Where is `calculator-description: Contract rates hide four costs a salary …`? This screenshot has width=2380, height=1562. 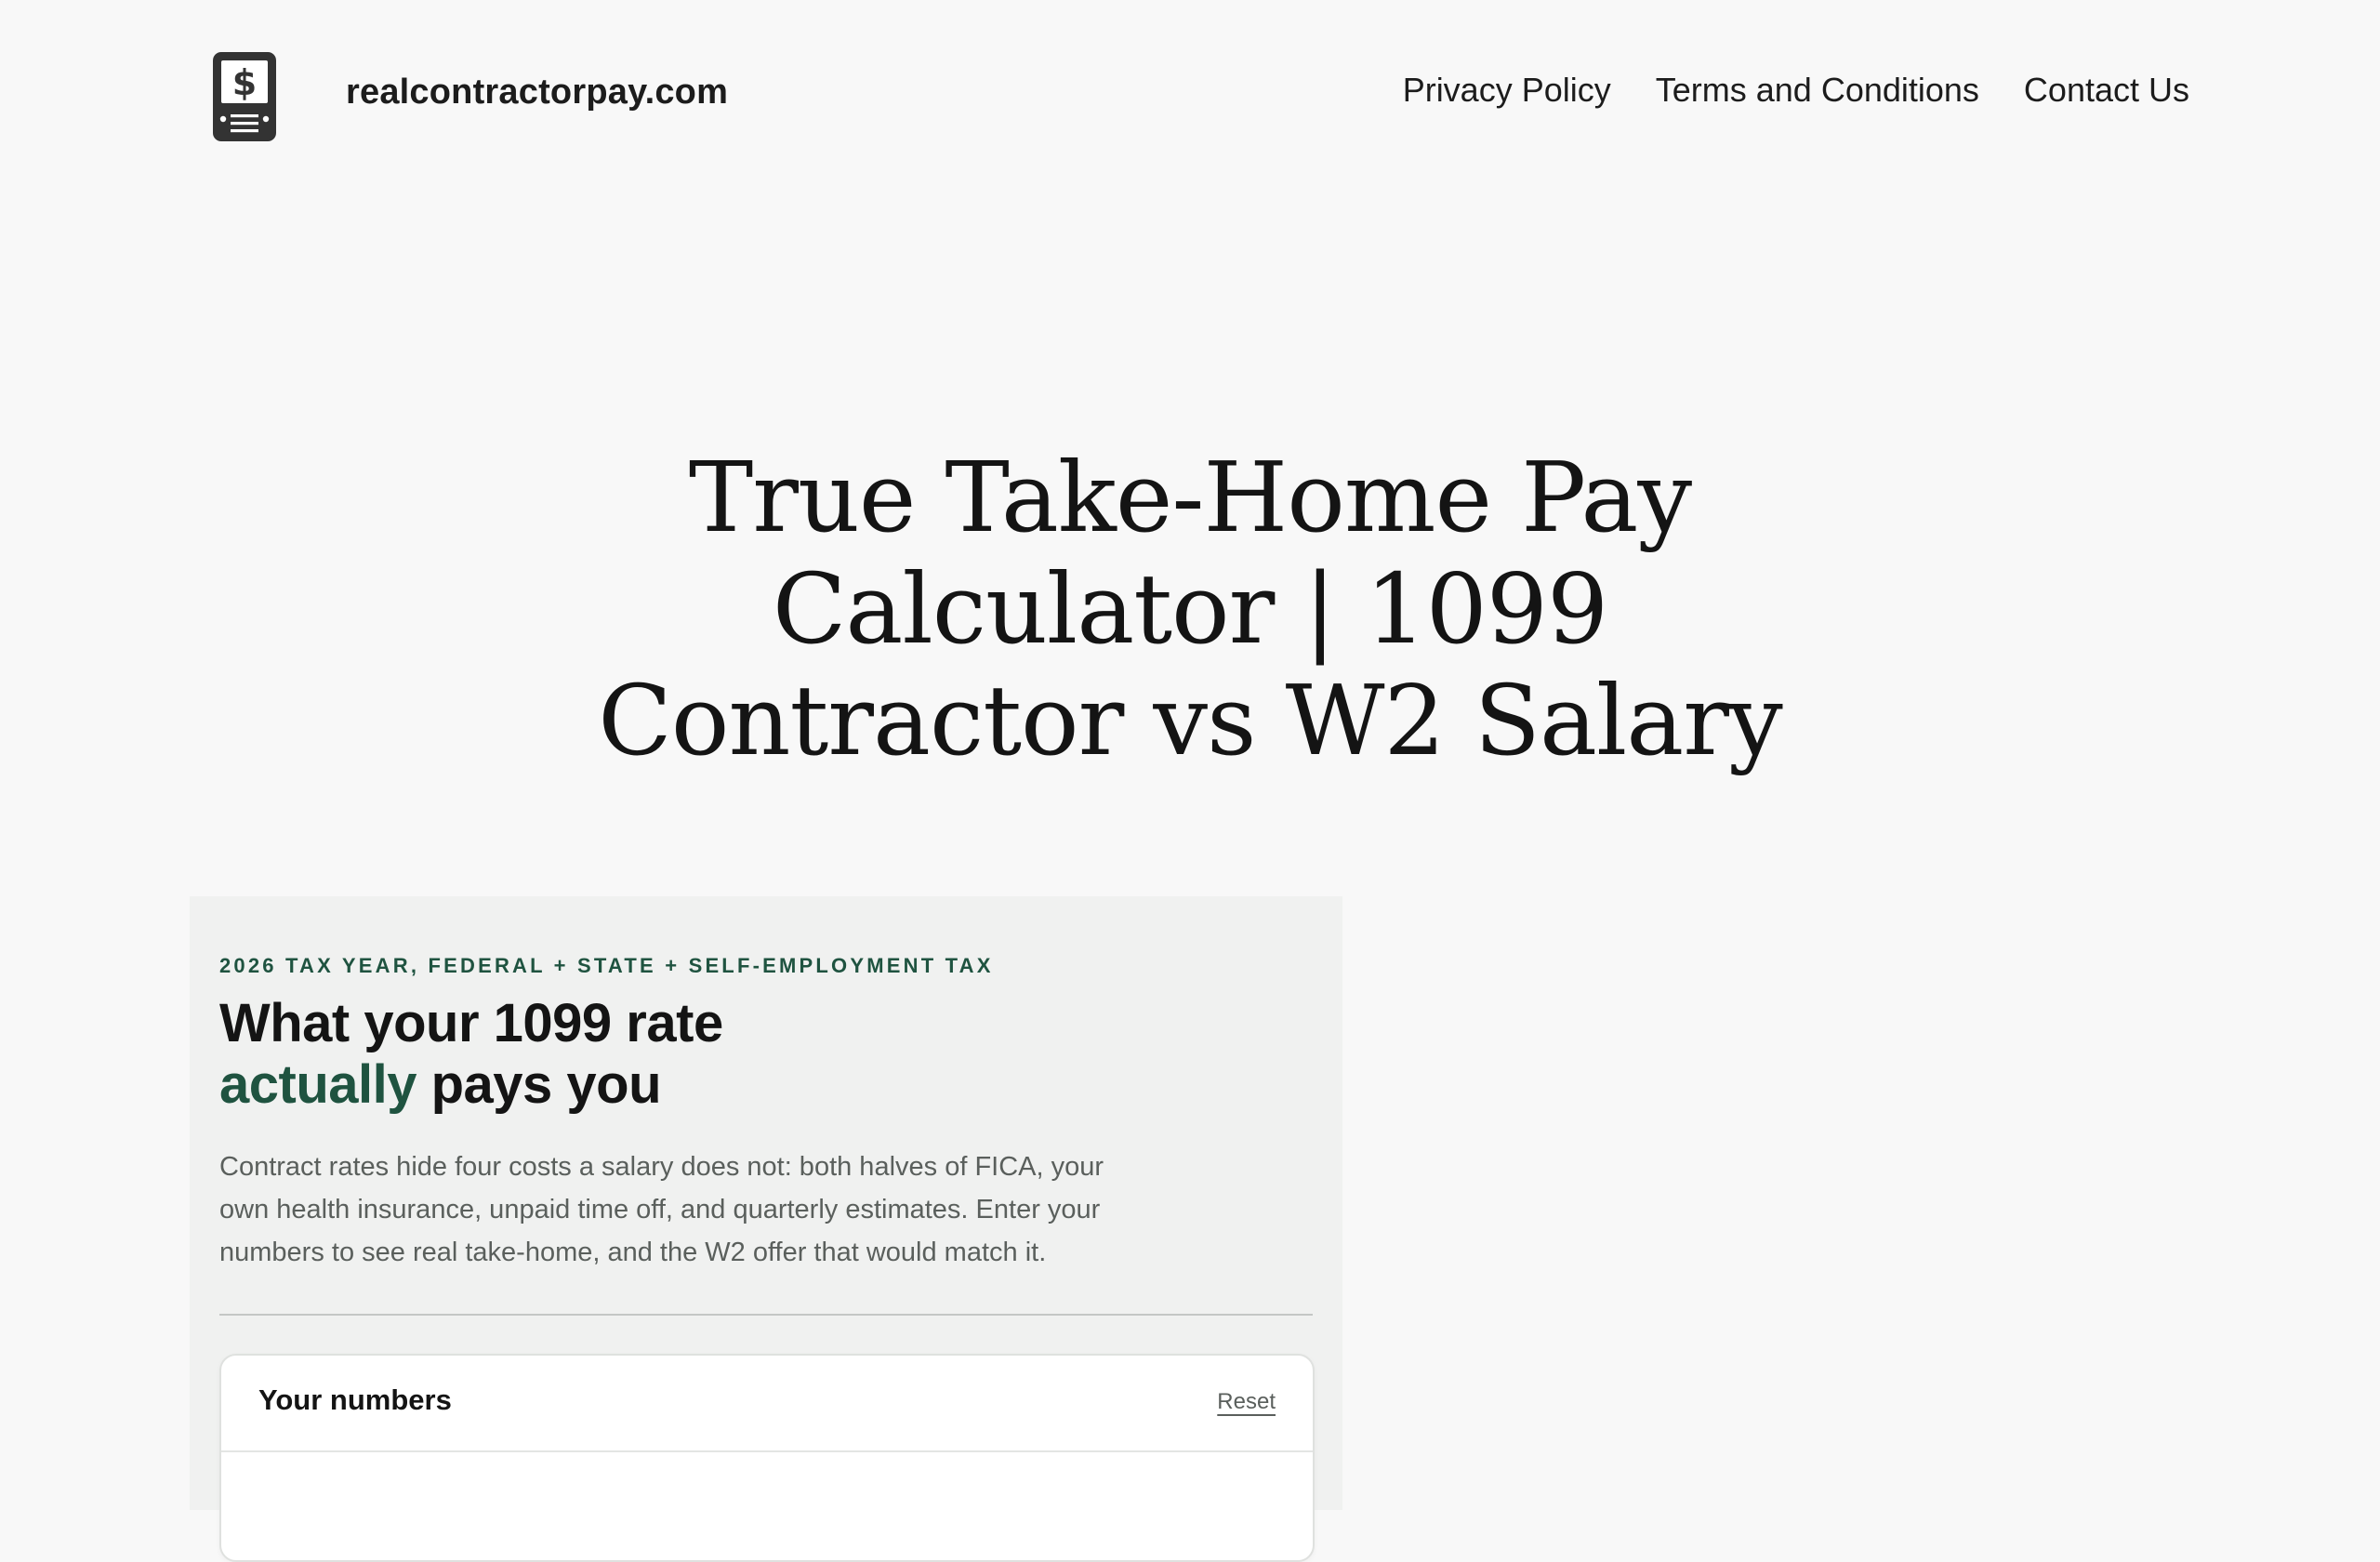
calculator-description: Contract rates hide four costs a salary … is located at coordinates (661, 1209).